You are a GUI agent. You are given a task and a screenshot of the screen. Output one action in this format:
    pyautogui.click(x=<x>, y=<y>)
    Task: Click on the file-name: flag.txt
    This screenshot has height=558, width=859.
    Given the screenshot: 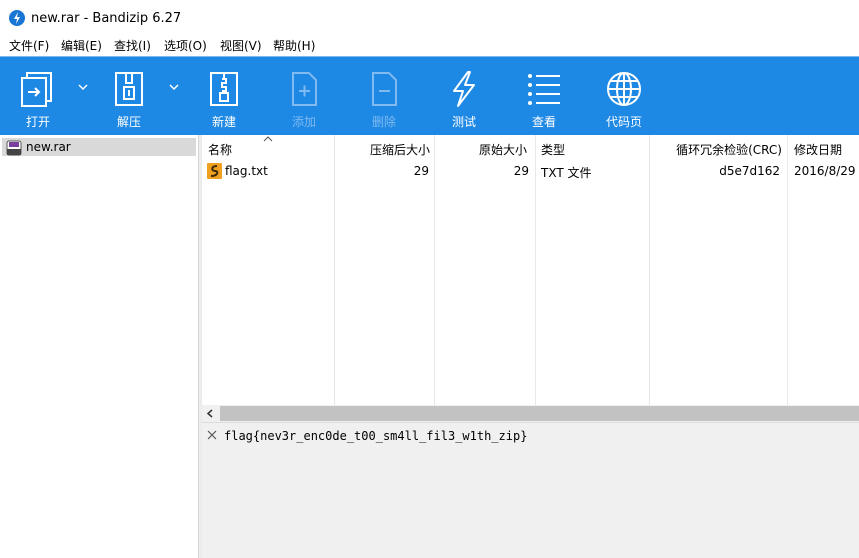 What is the action you would take?
    pyautogui.click(x=246, y=171)
    